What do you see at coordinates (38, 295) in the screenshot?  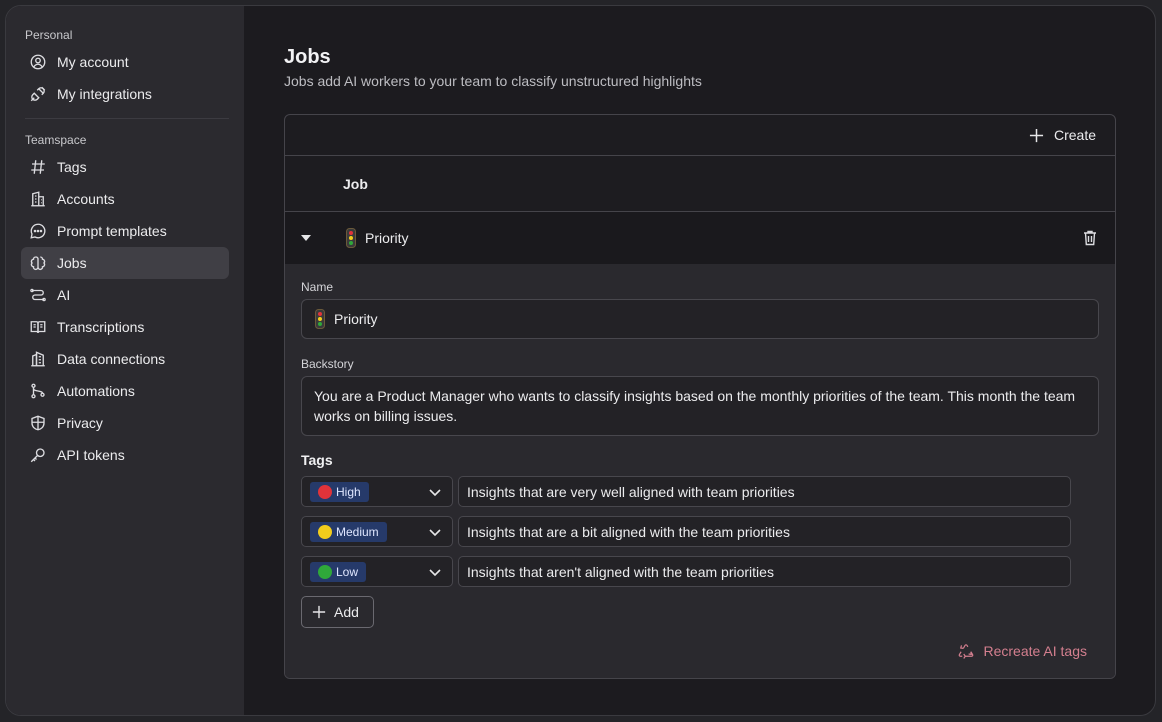 I see `route-icon` at bounding box center [38, 295].